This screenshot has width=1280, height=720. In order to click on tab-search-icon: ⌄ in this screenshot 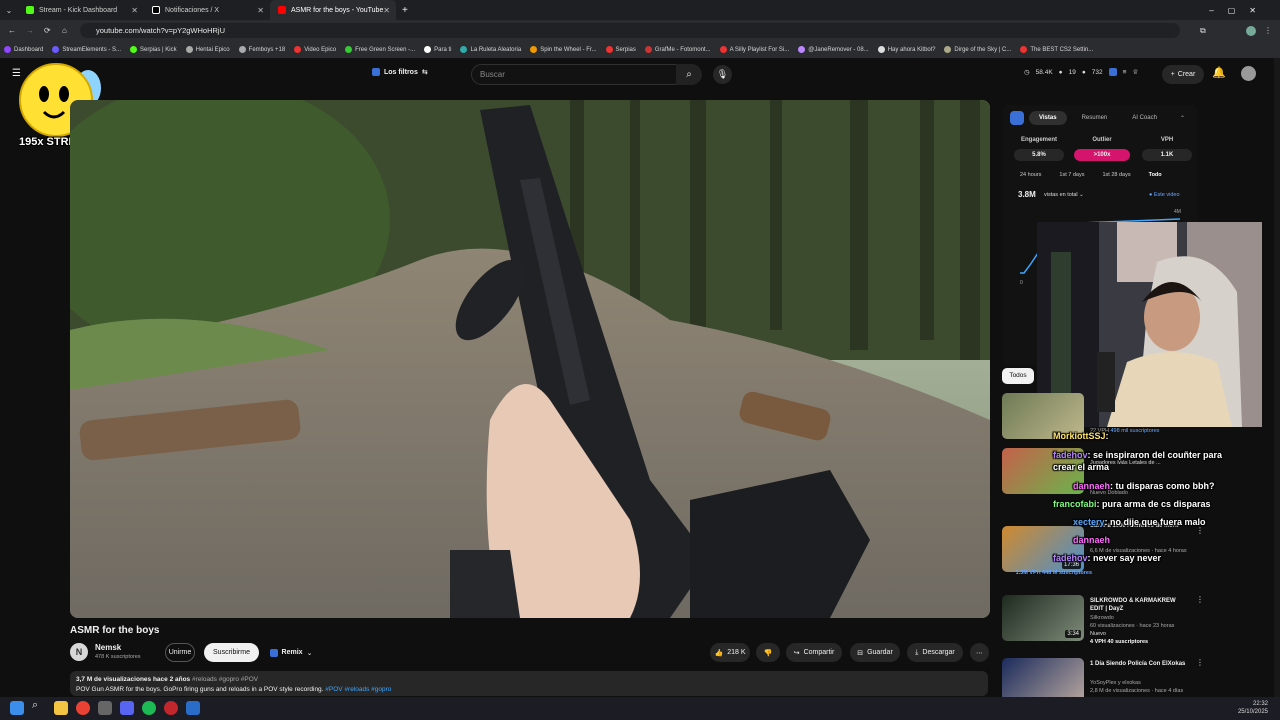, I will do `click(9, 10)`.